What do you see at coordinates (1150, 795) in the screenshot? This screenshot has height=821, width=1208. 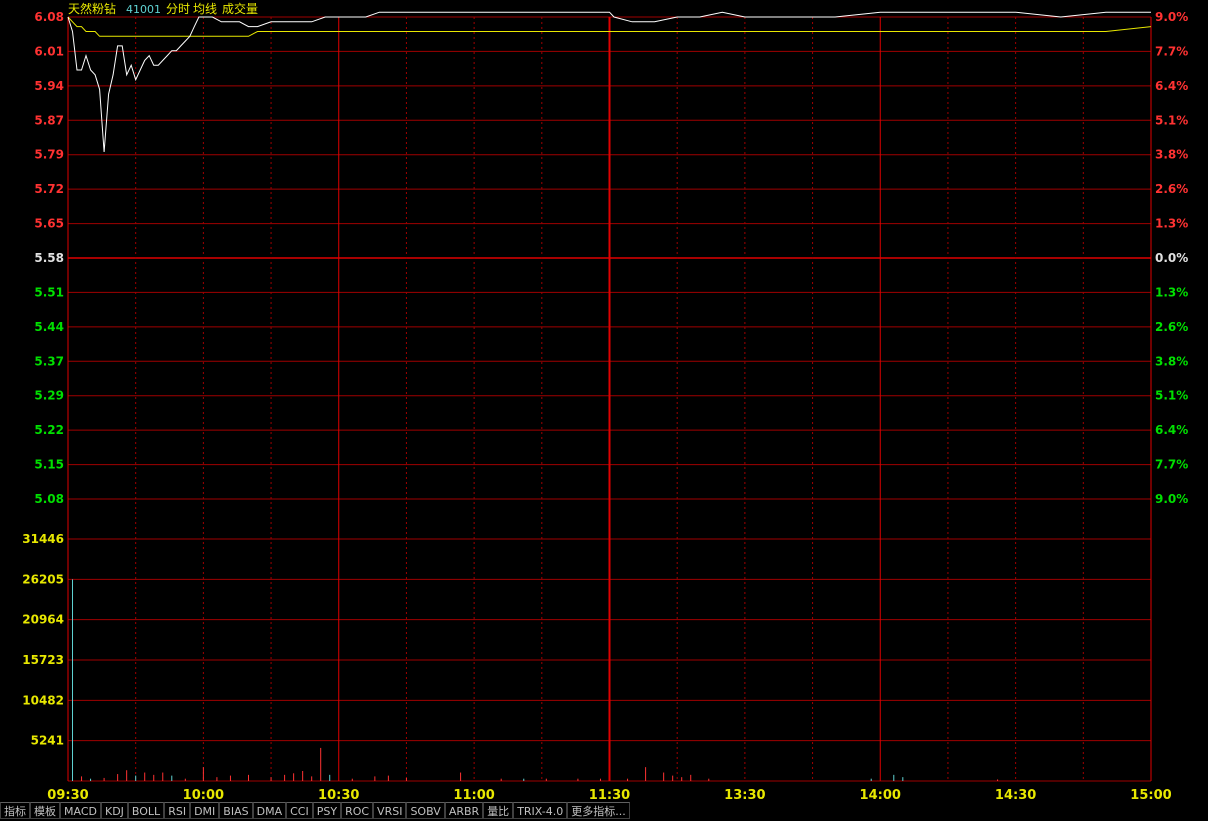 I see `time-tick-label: 15:00` at bounding box center [1150, 795].